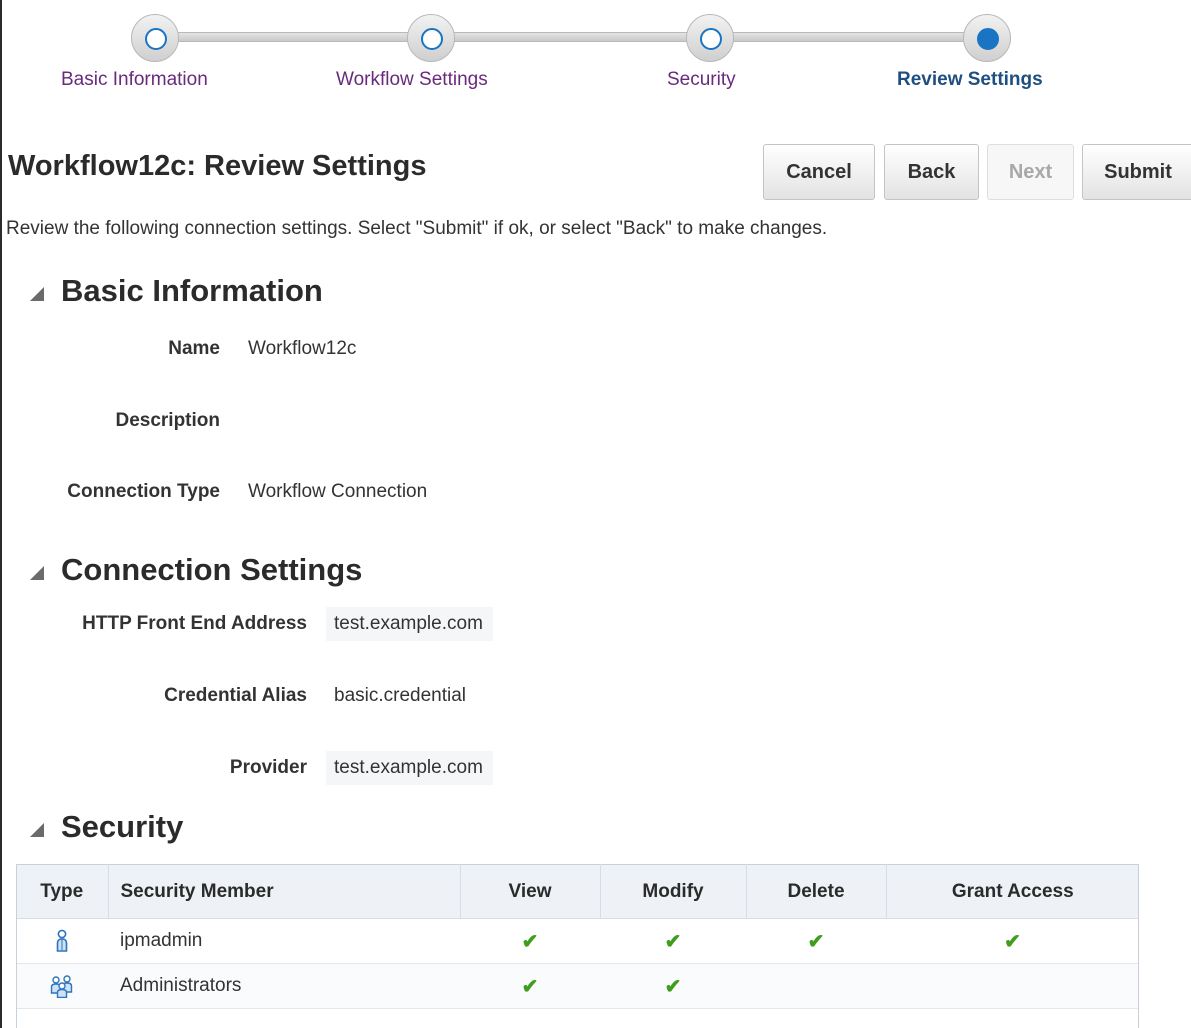 This screenshot has width=1191, height=1028. What do you see at coordinates (284, 891) in the screenshot?
I see `column-header-security-member: Security Member` at bounding box center [284, 891].